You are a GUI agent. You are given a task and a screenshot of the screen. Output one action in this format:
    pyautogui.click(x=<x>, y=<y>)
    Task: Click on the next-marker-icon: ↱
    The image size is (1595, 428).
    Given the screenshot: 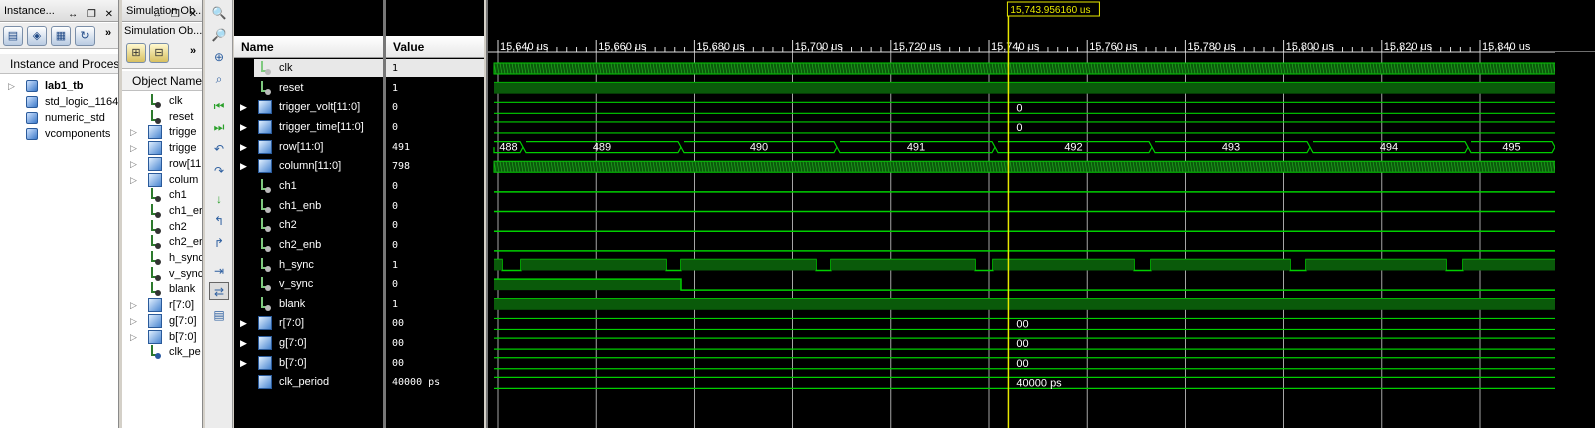 What is the action you would take?
    pyautogui.click(x=219, y=243)
    